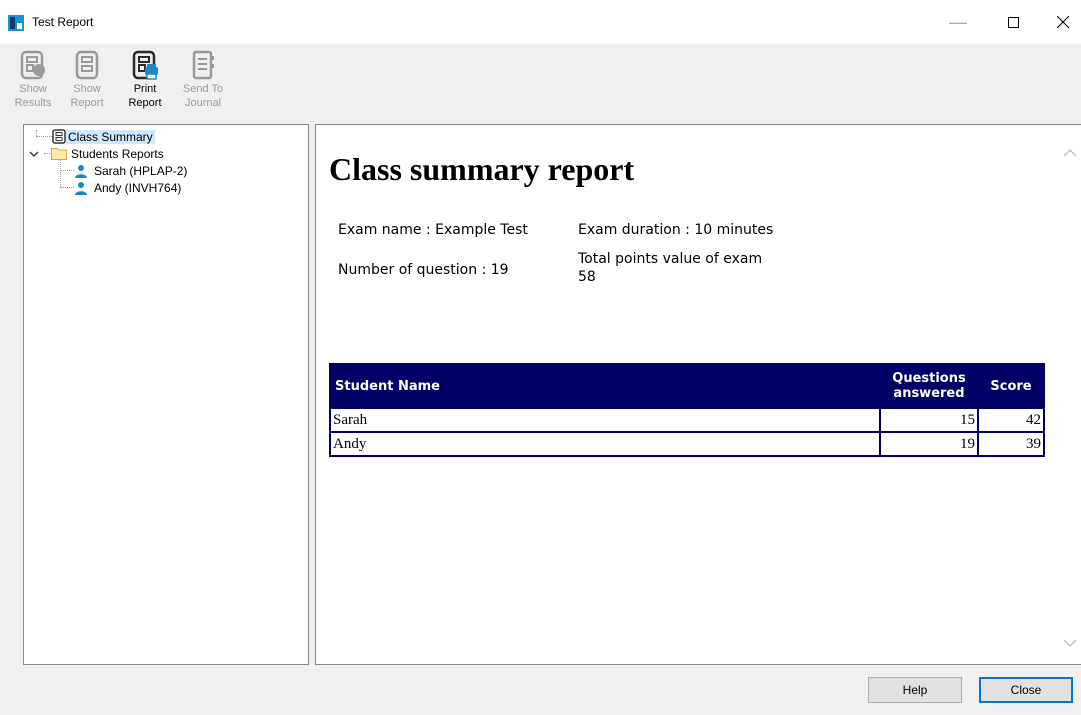 This screenshot has width=1081, height=715. Describe the element at coordinates (117, 153) in the screenshot. I see `tree-item-label: Students Reports` at that location.